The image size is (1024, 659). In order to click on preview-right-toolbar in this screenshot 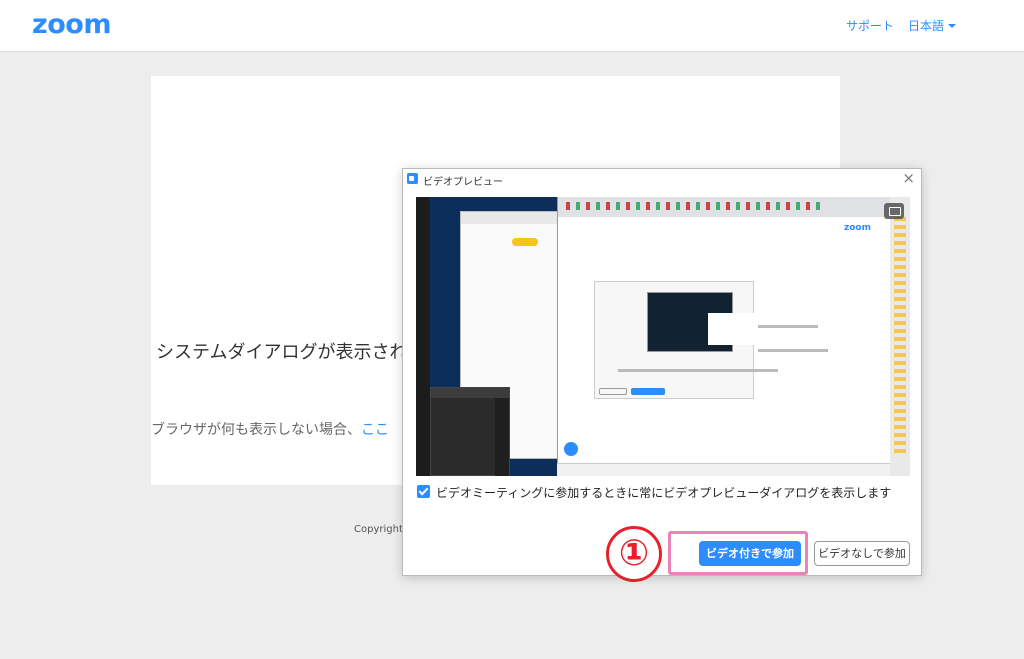, I will do `click(900, 336)`.